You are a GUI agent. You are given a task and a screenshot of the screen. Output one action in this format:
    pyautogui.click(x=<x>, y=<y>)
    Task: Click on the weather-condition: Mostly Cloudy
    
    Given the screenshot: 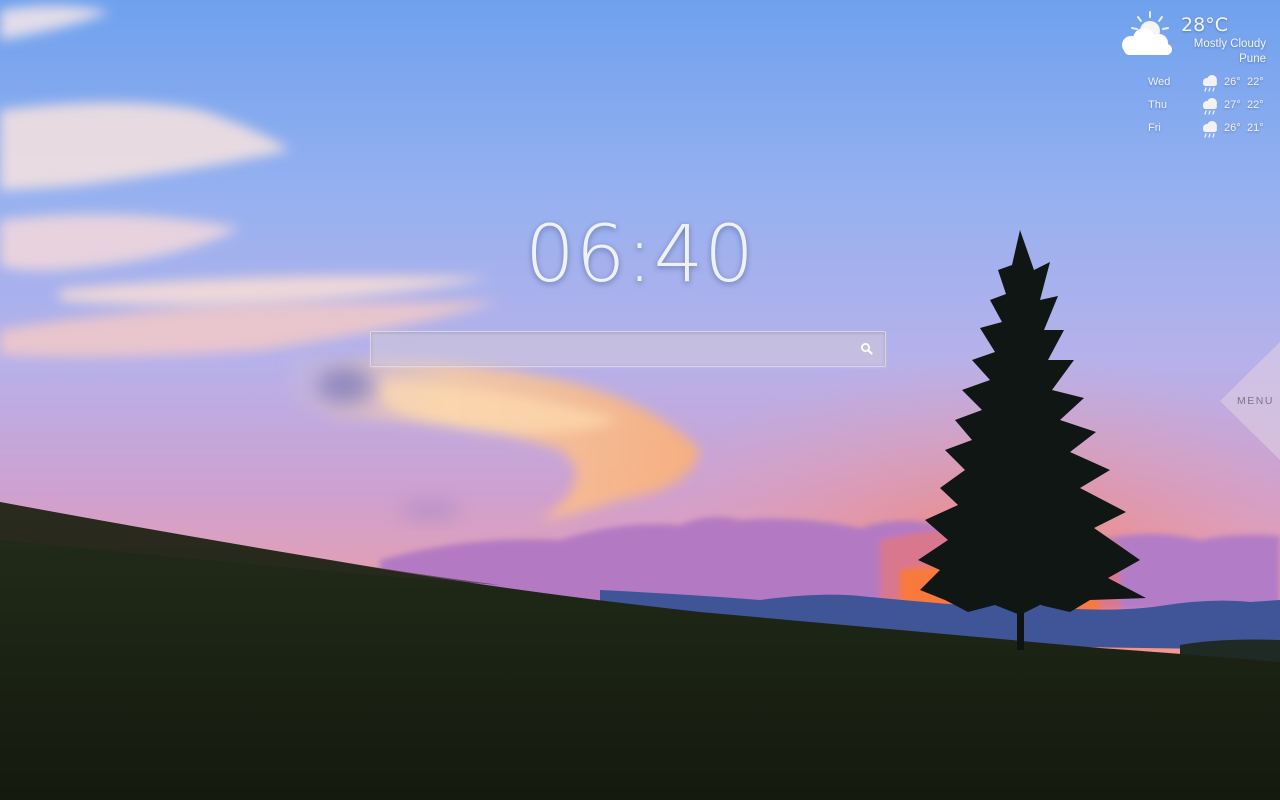 What is the action you would take?
    pyautogui.click(x=1229, y=44)
    